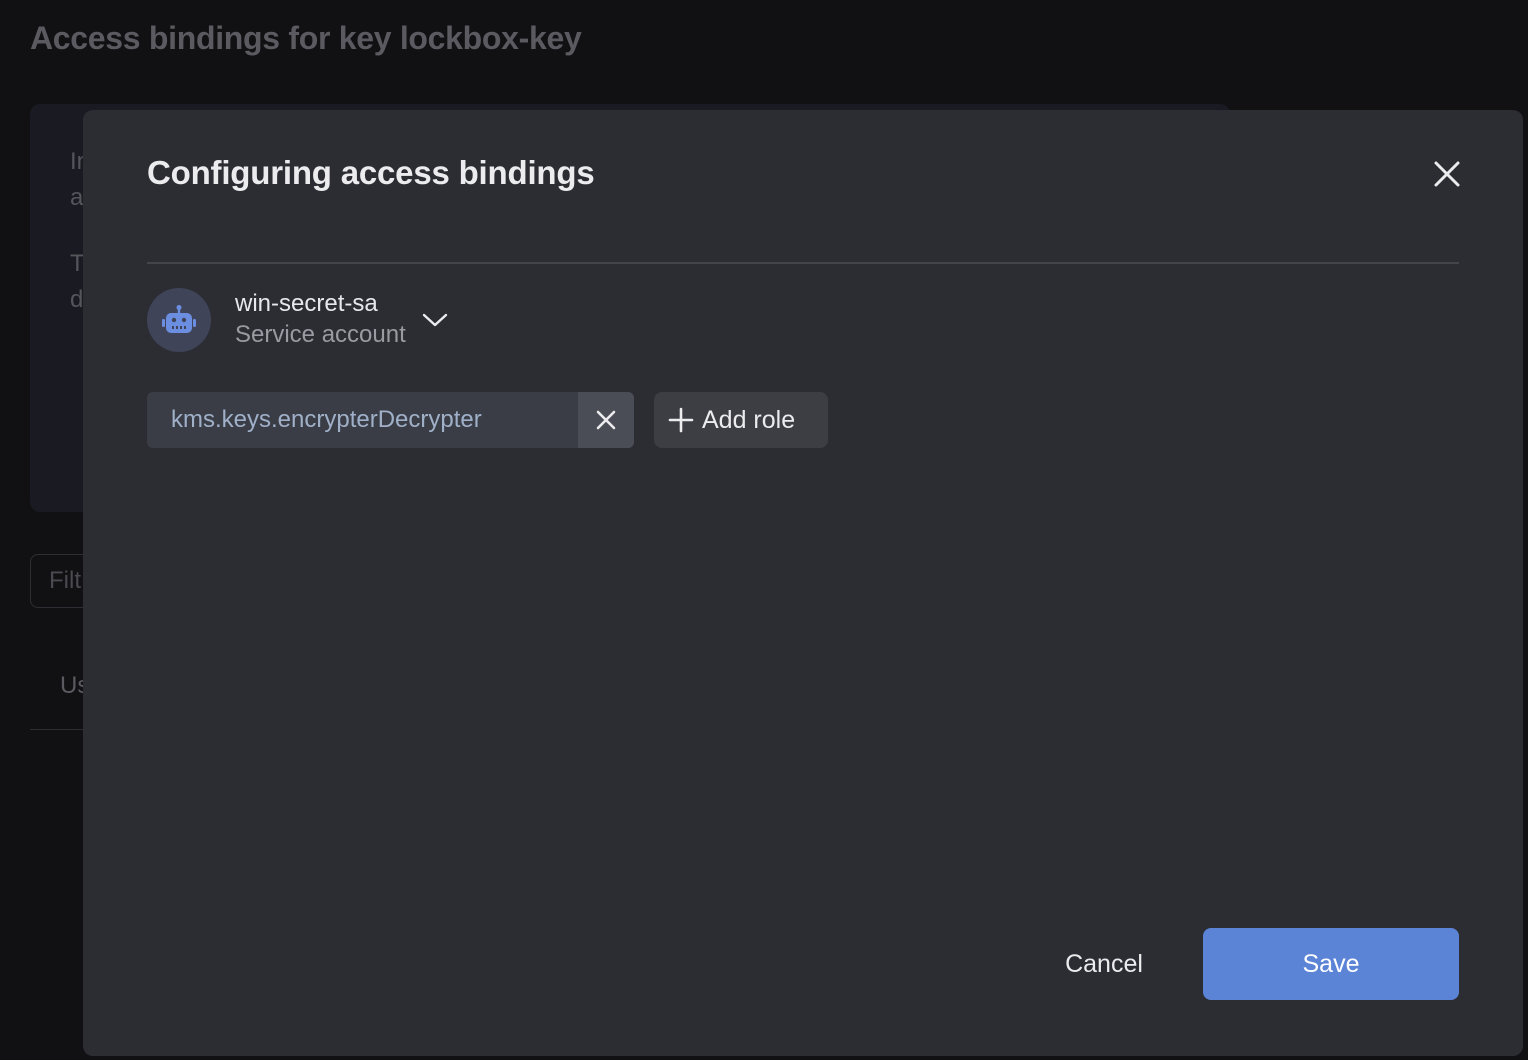  I want to click on role-chip: kms.keys.encrypterDecrypter, so click(390, 420).